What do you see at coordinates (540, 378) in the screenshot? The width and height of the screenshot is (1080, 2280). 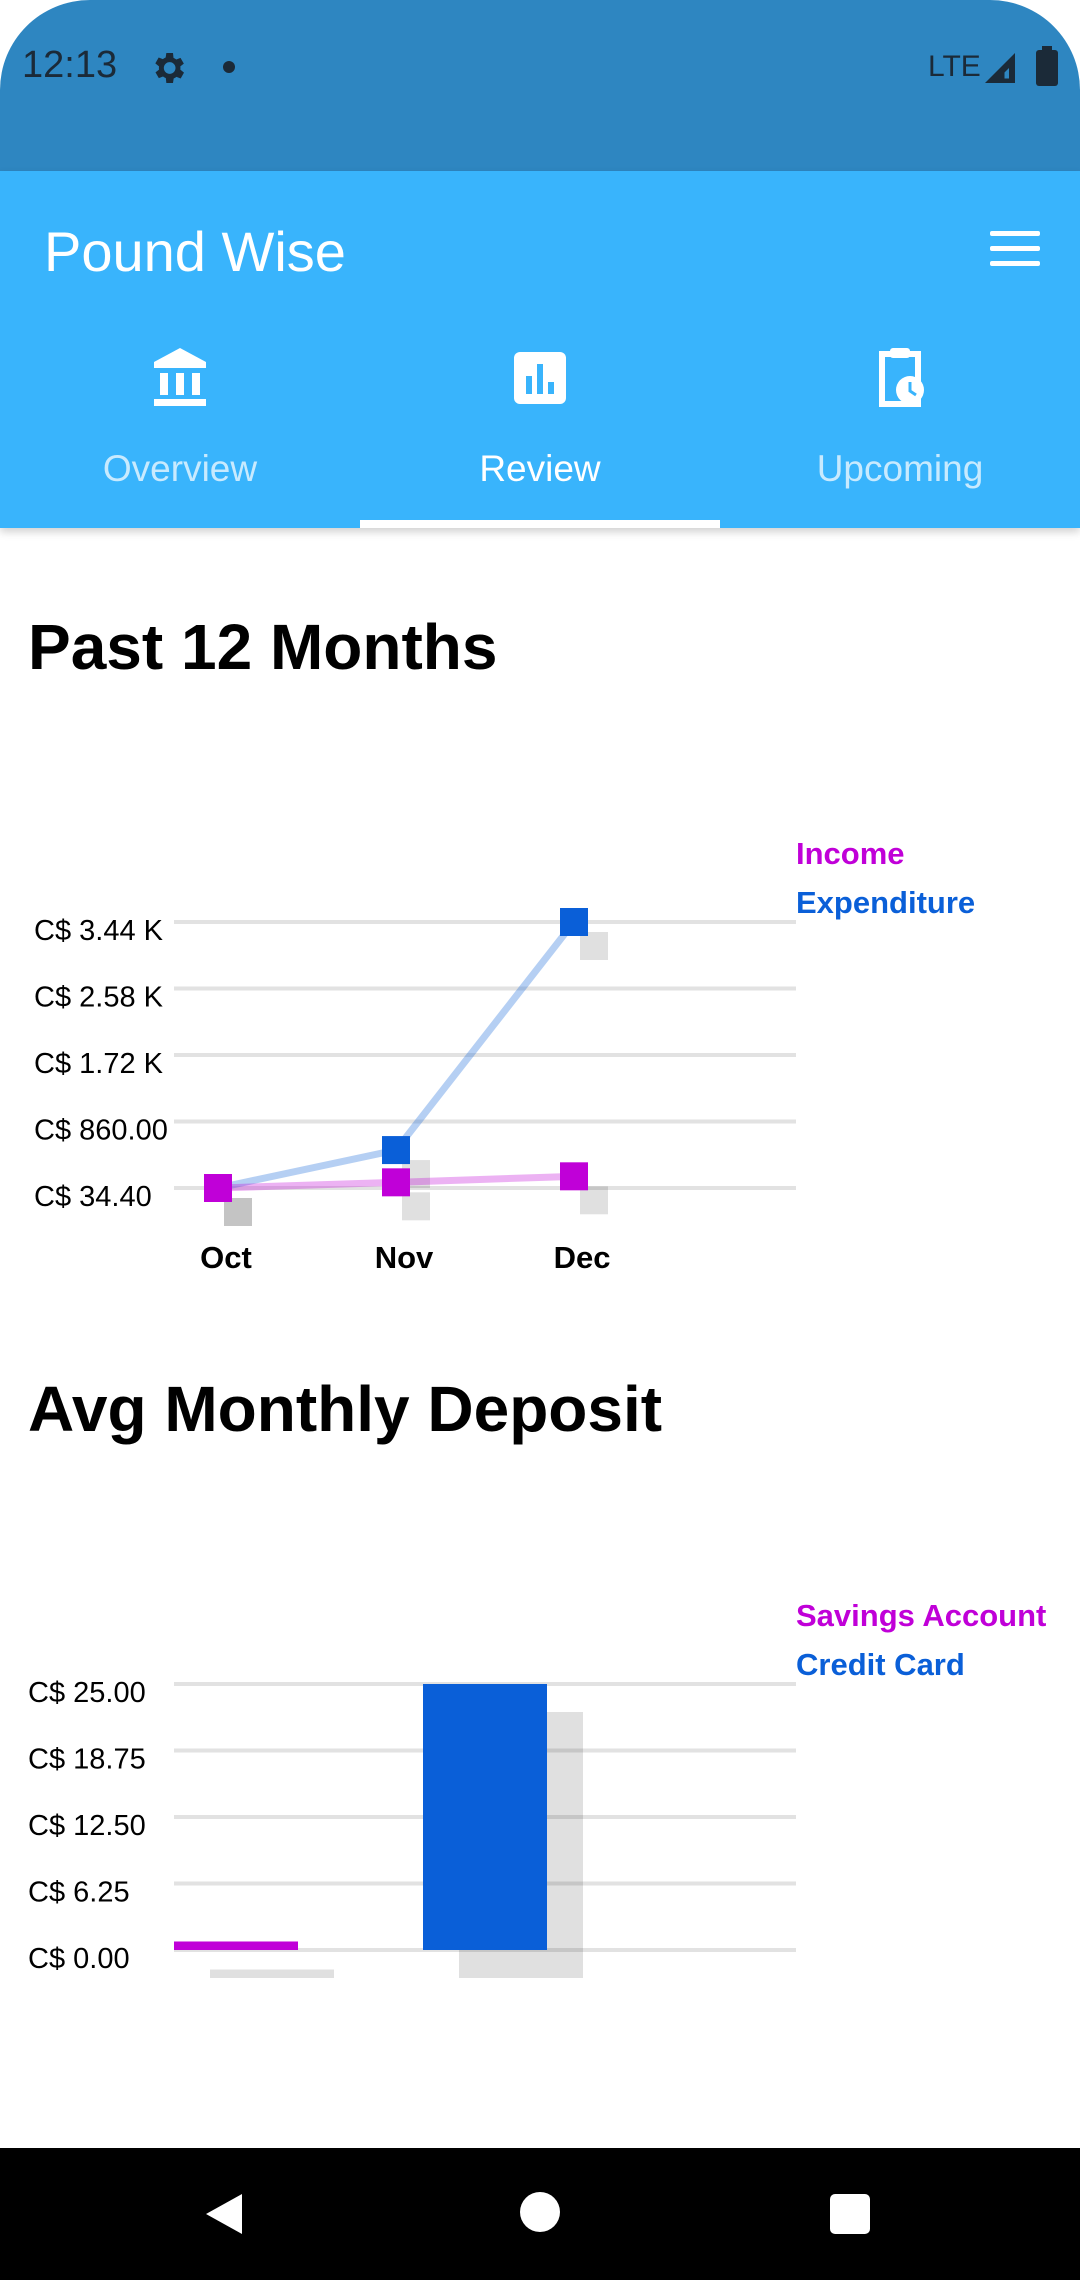 I see `bar-chart-icon` at bounding box center [540, 378].